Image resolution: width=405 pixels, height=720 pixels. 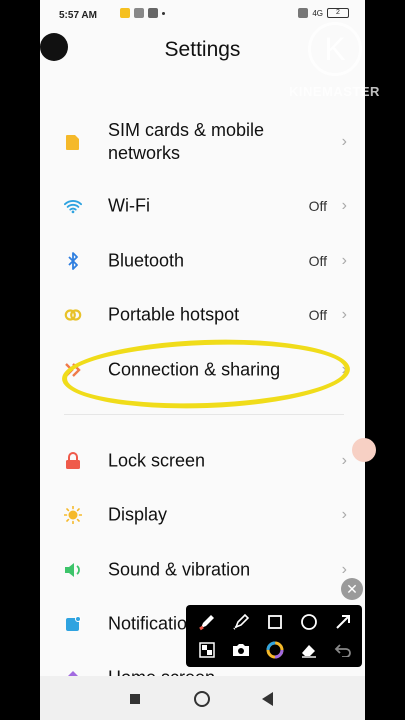 I want to click on settings-item-sound: Sound & vibration ›, so click(x=202, y=570).